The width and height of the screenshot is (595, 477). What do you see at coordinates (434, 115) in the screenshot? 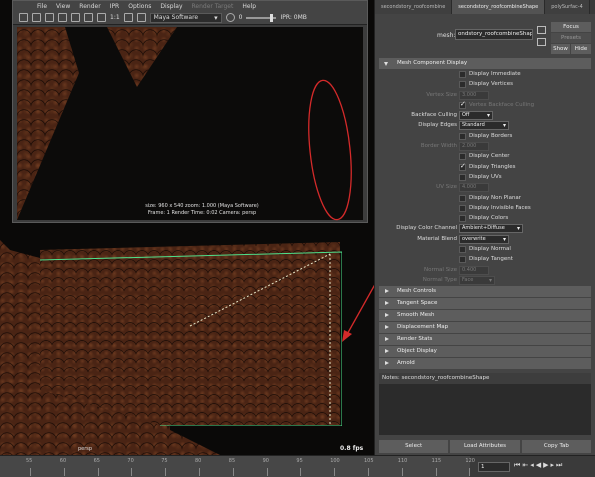
I see `attr-label: Backface Culling` at bounding box center [434, 115].